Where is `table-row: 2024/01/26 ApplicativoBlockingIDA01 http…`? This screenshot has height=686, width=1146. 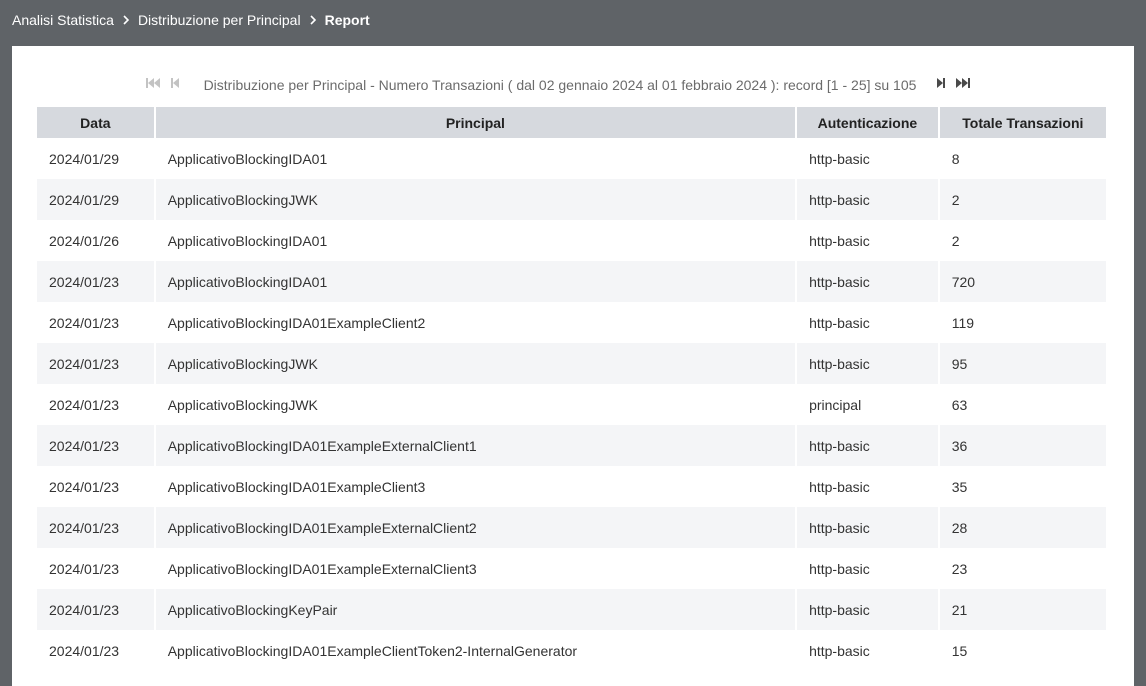 table-row: 2024/01/26 ApplicativoBlockingIDA01 http… is located at coordinates (571, 240).